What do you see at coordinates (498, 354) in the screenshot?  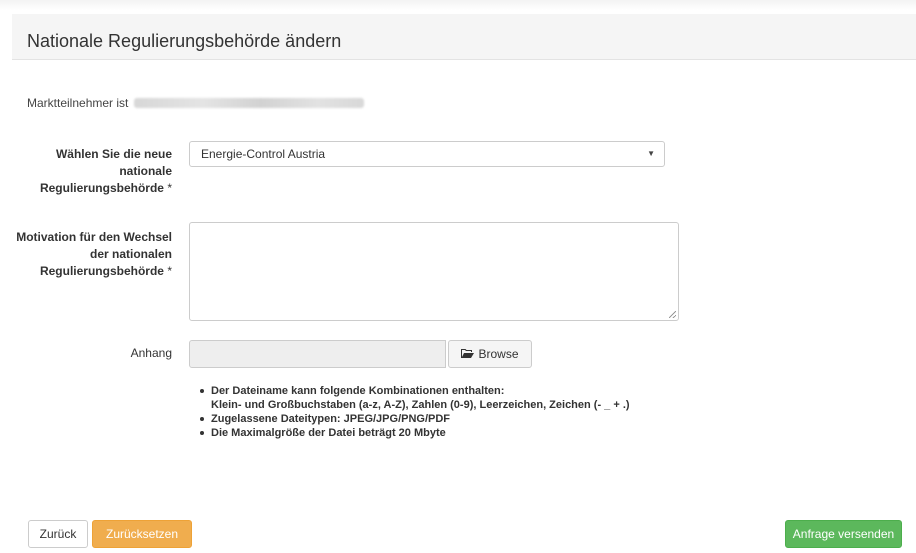 I see `browse-label: Browse` at bounding box center [498, 354].